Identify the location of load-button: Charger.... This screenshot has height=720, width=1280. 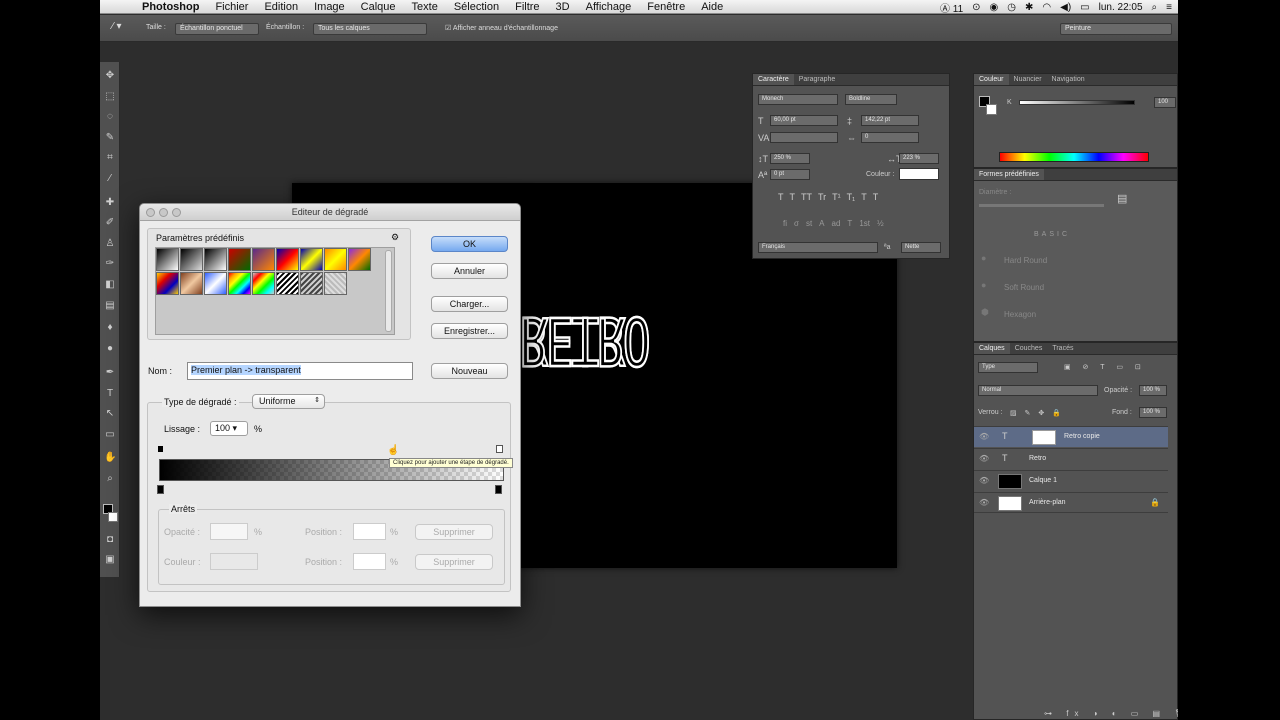
(469, 304).